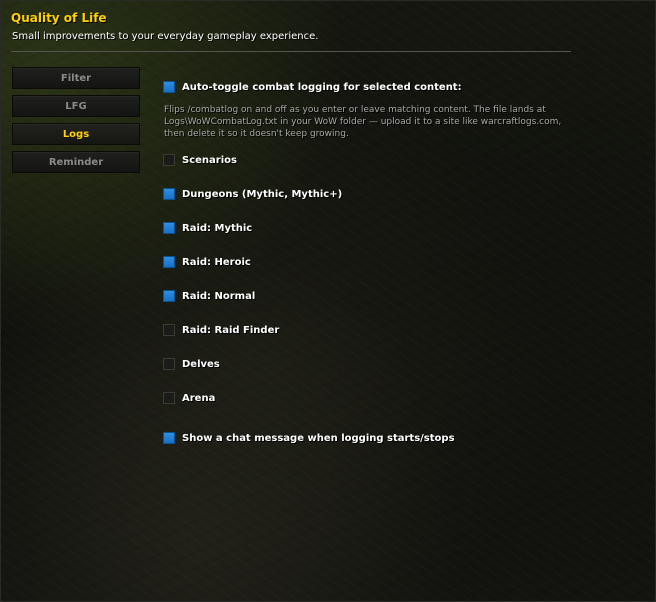 This screenshot has height=602, width=656. What do you see at coordinates (169, 160) in the screenshot?
I see `scenarios-checkbox` at bounding box center [169, 160].